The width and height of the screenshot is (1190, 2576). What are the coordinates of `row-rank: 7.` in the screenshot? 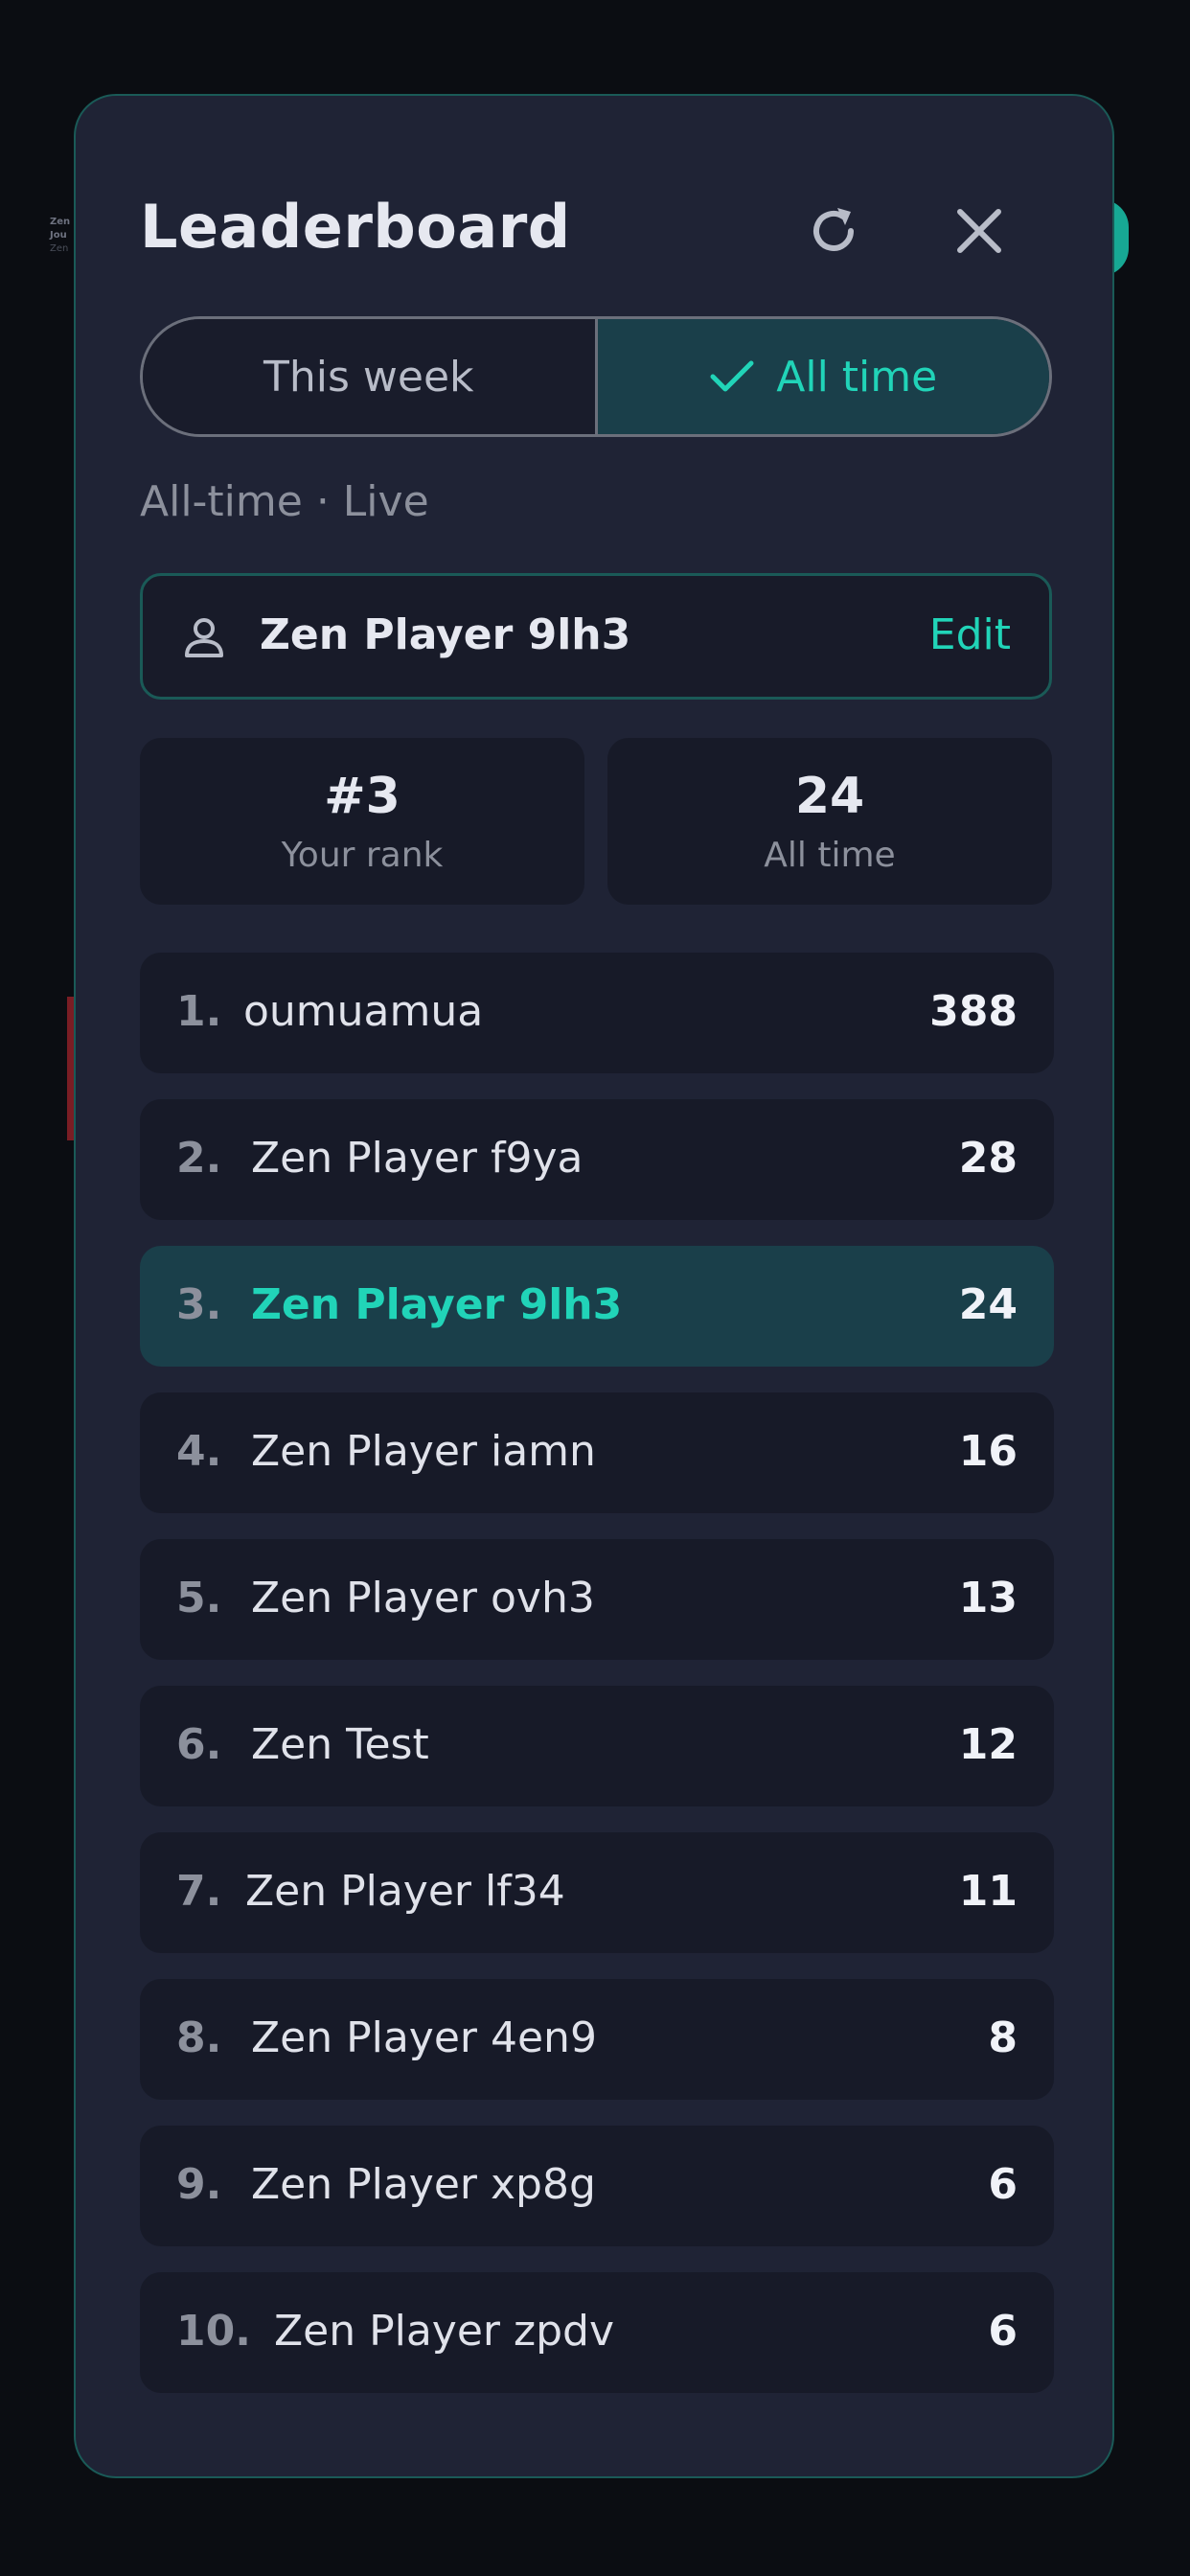 It's located at (199, 1891).